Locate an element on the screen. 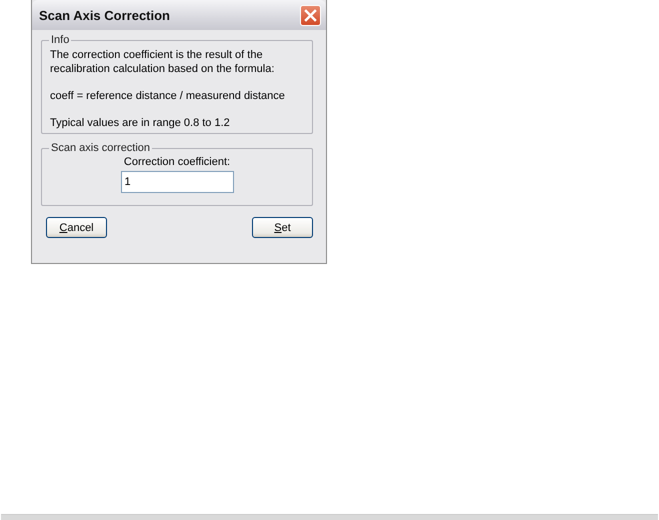 The height and width of the screenshot is (520, 659). close-icon is located at coordinates (310, 15).